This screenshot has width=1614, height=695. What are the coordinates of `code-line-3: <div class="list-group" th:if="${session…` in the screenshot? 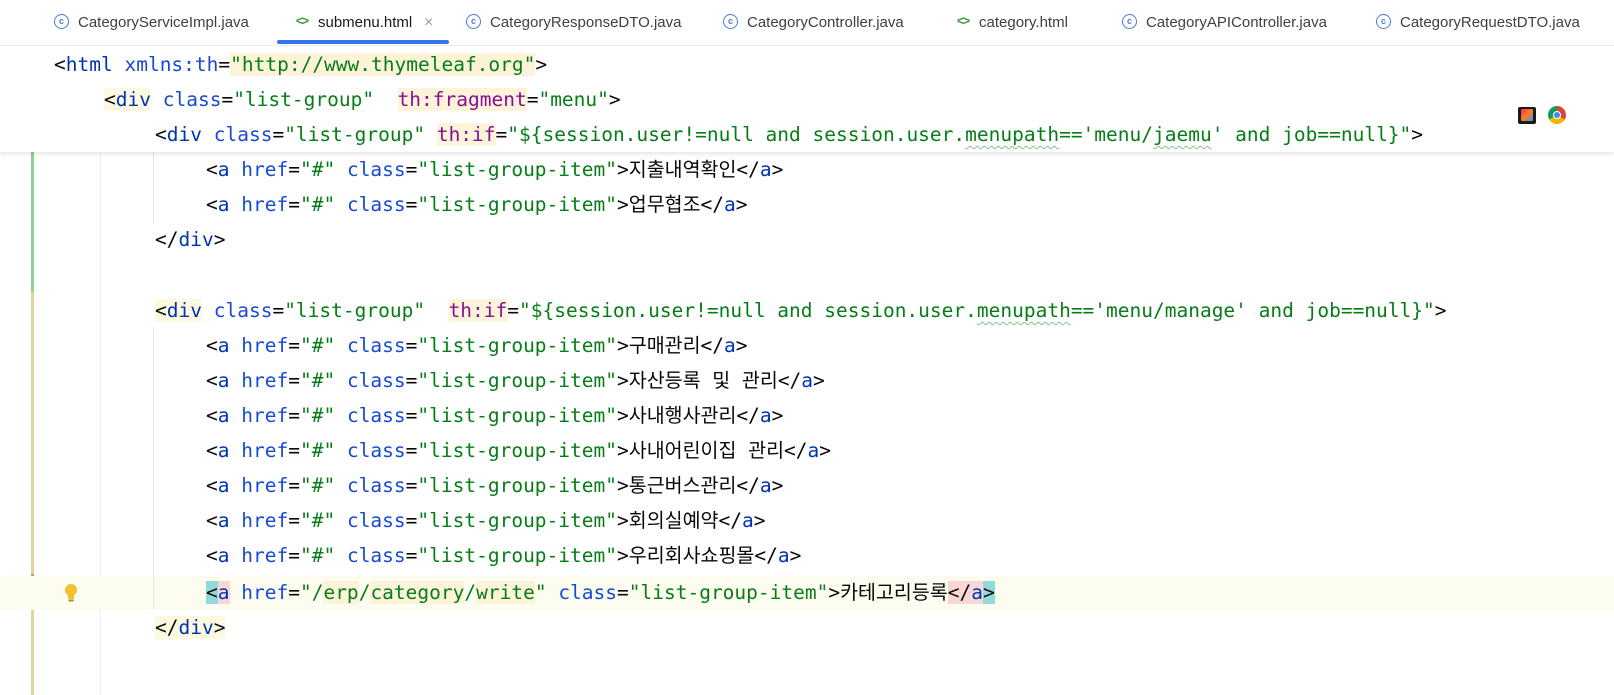 It's located at (789, 135).